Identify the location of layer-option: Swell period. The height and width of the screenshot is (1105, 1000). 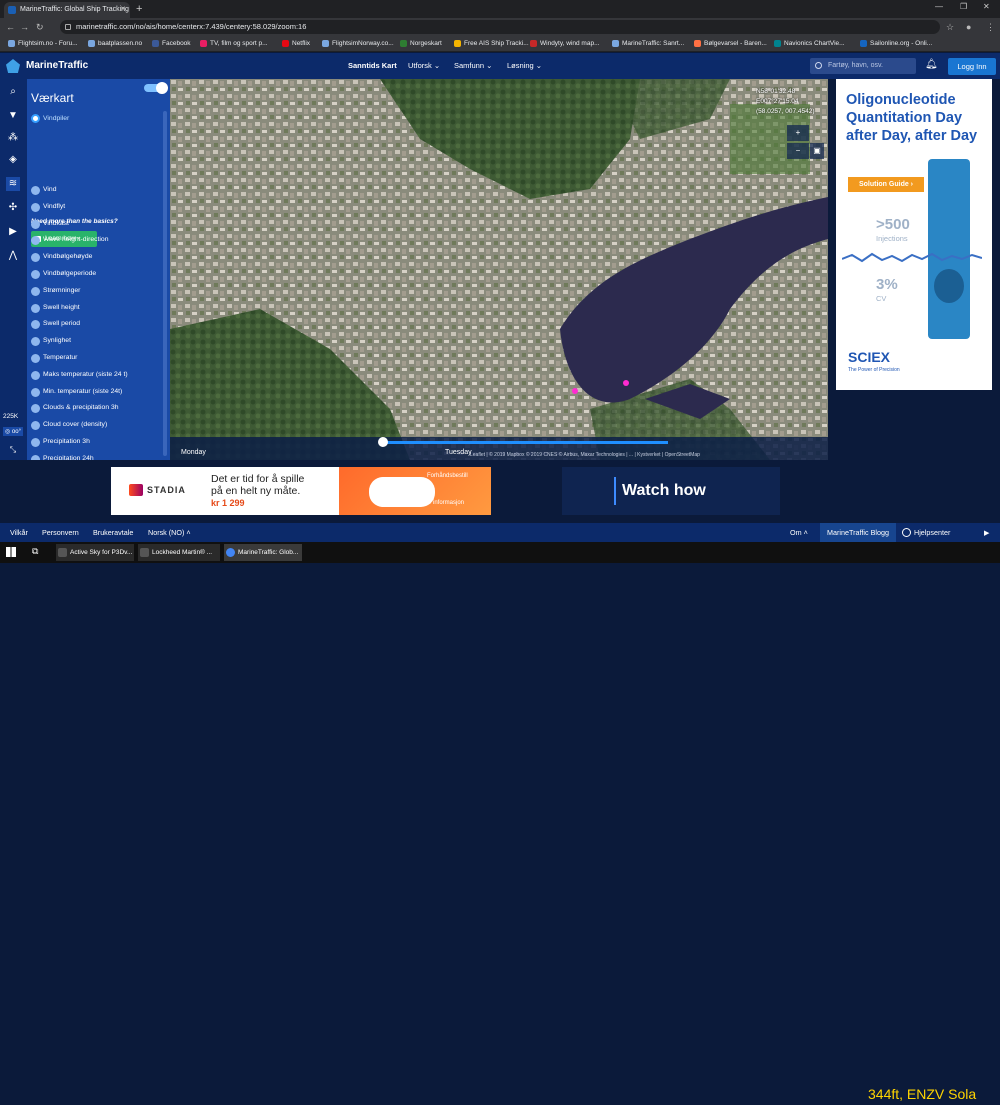
(61, 323).